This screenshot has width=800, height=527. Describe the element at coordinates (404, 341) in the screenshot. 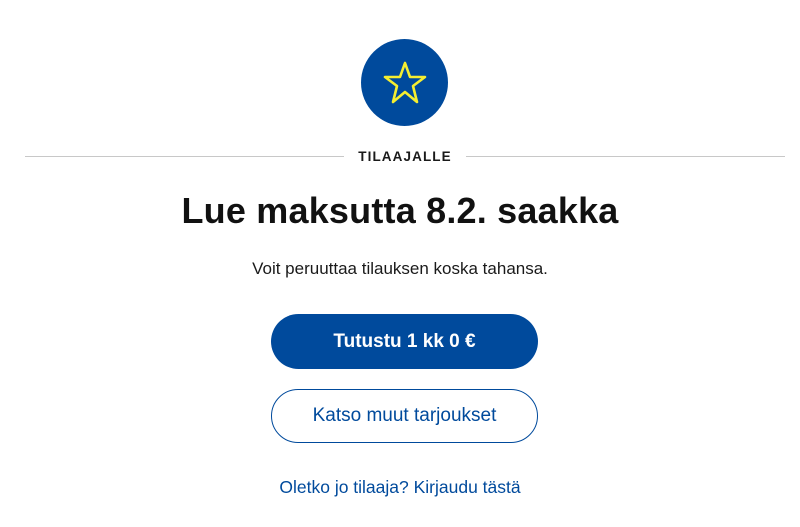

I see `try-offer-button: Tutustu 1 kk 0 €` at that location.